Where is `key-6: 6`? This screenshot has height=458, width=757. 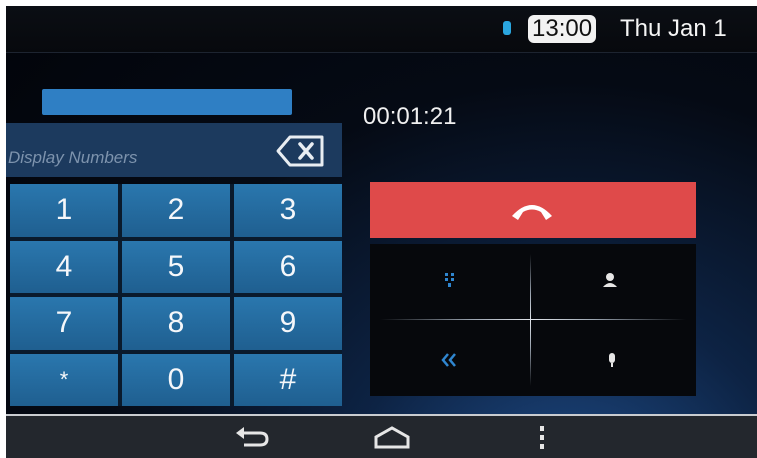 key-6: 6 is located at coordinates (288, 266).